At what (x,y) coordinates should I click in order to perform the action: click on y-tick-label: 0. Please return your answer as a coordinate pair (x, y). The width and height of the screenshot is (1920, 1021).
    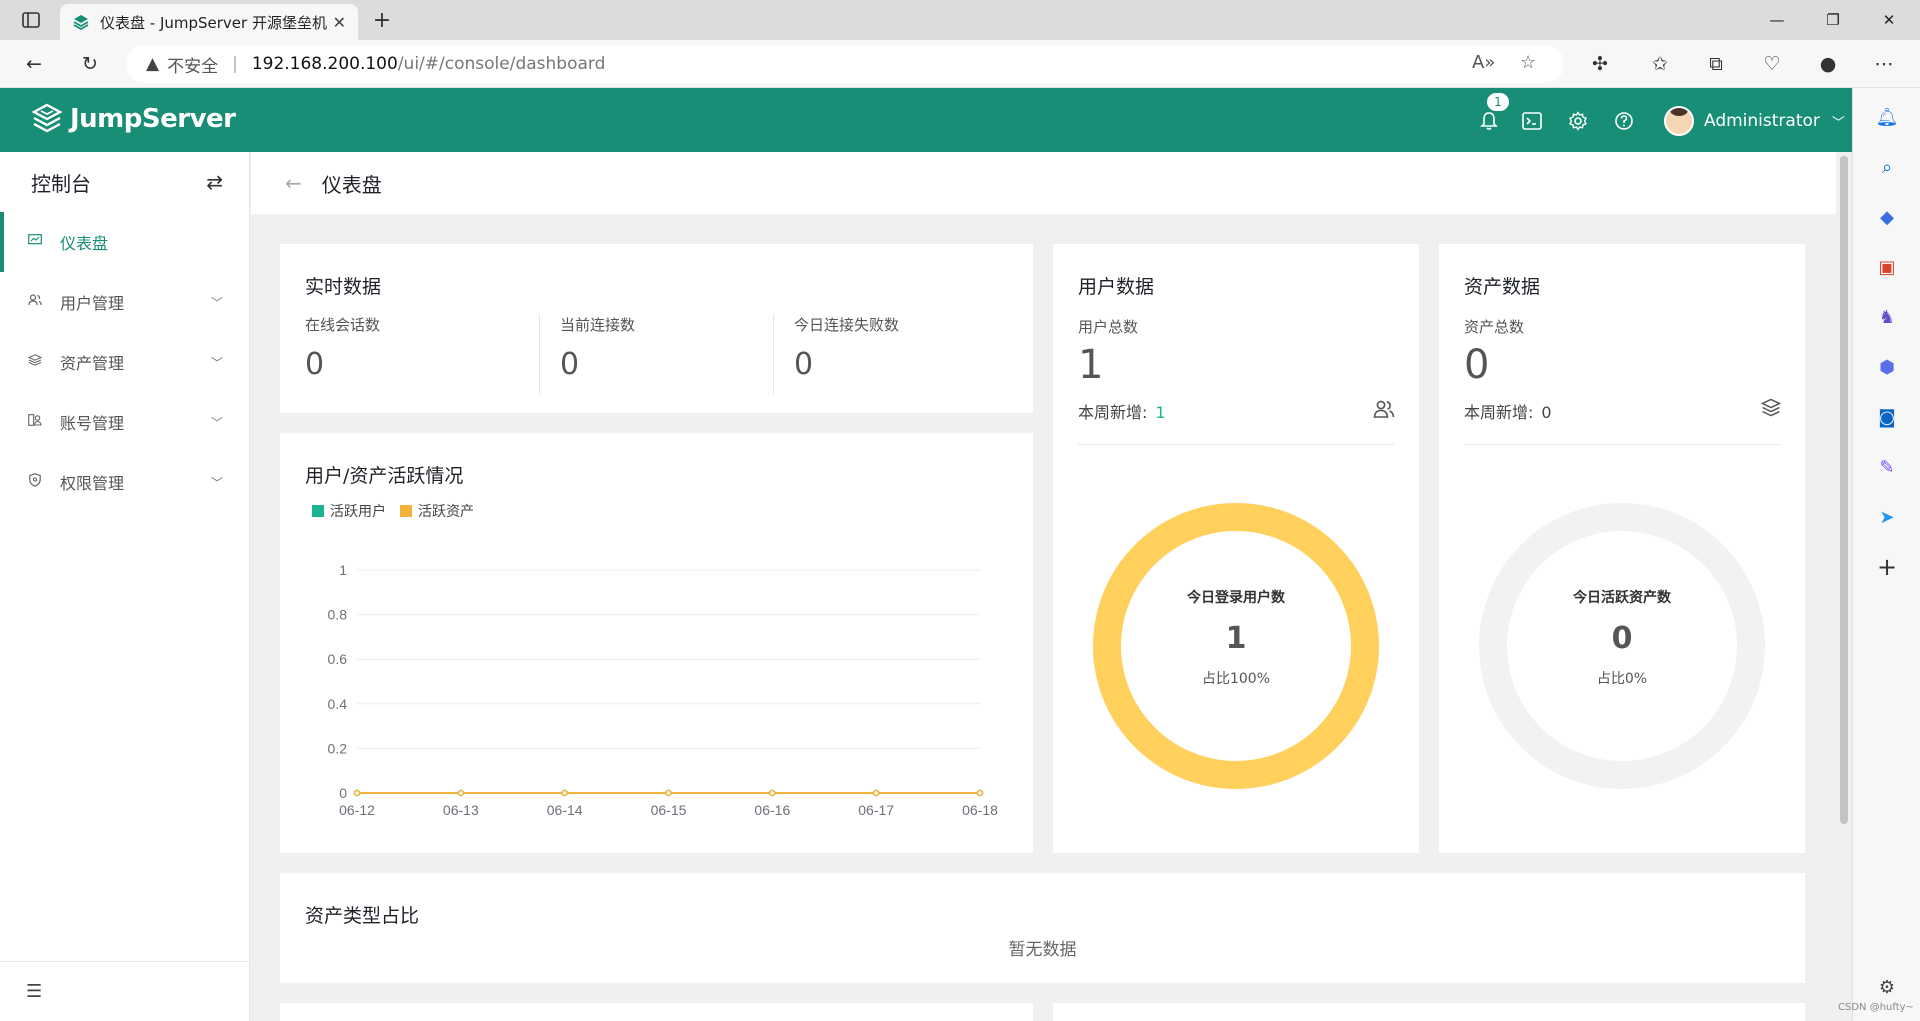
    Looking at the image, I should click on (343, 793).